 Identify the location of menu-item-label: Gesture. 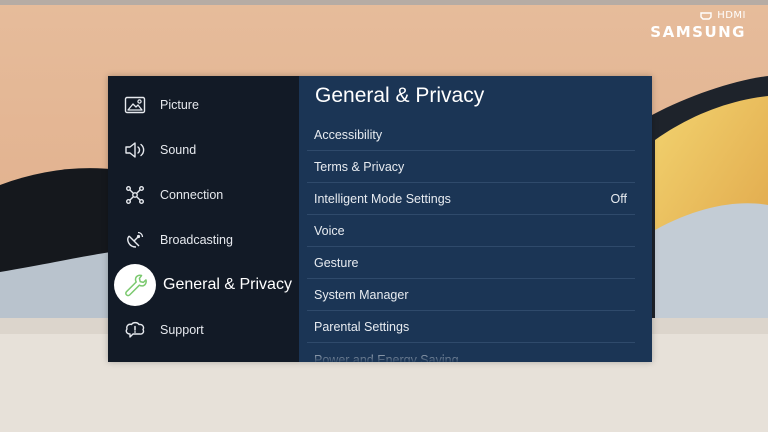
(336, 262).